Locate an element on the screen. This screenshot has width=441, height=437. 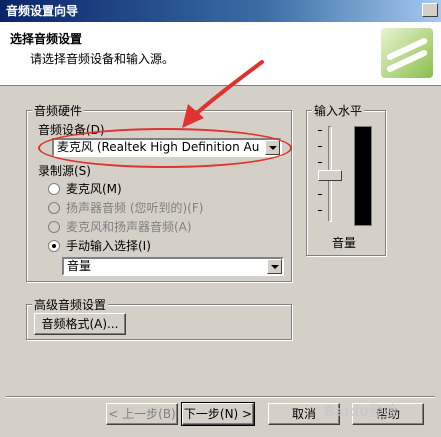
annotation-arrow-icon is located at coordinates (223, 94).